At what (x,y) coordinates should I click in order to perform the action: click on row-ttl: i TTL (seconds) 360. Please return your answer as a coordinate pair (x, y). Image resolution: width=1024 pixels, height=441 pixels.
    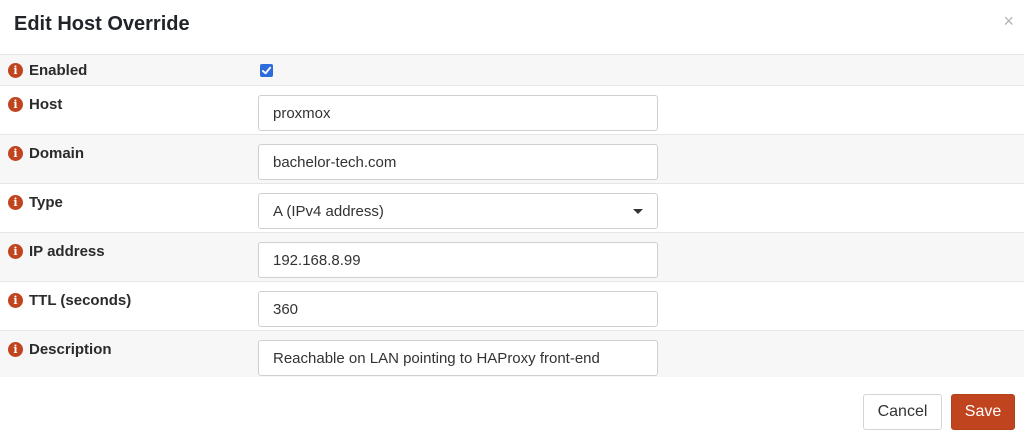
    Looking at the image, I should click on (512, 306).